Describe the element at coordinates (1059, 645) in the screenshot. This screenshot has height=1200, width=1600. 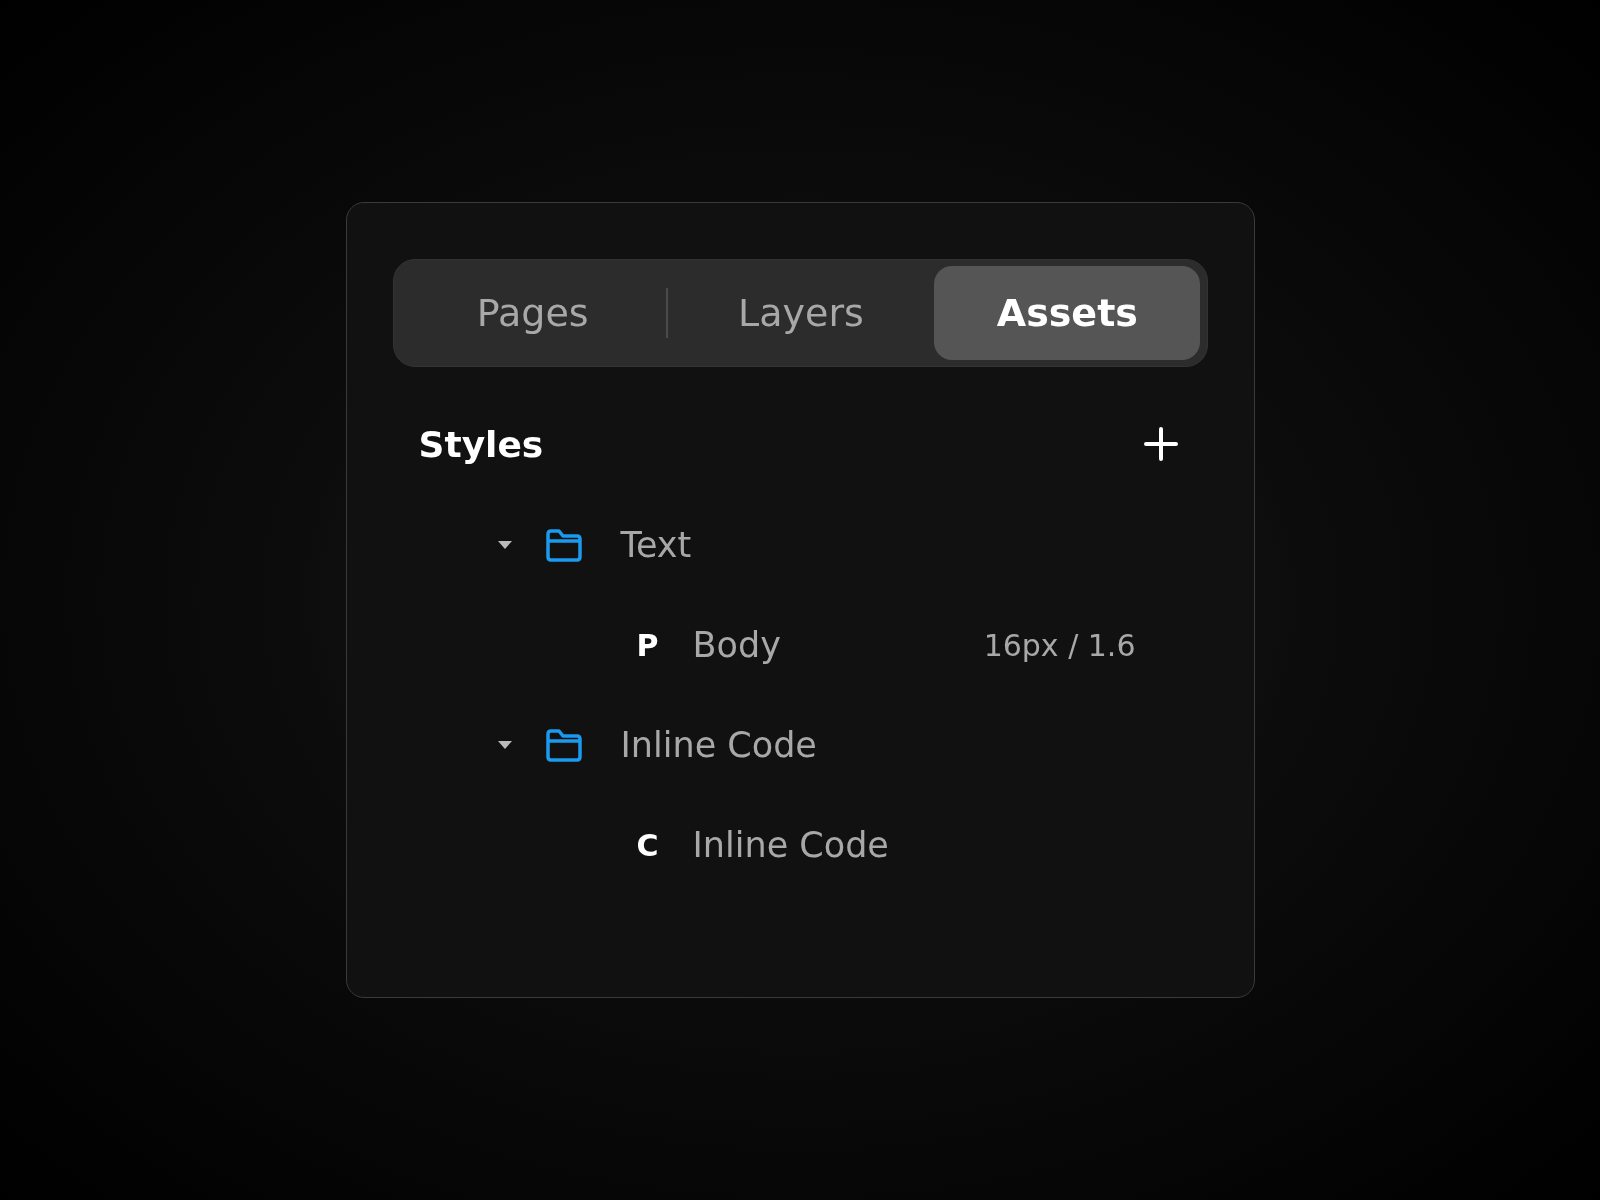
I see `style-detail: 16px / 1.6` at that location.